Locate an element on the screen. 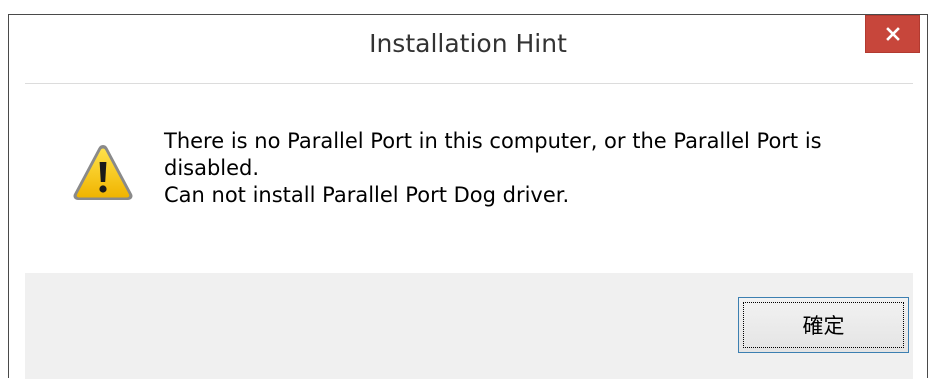 The height and width of the screenshot is (379, 931). ok-button: 確定 is located at coordinates (823, 325).